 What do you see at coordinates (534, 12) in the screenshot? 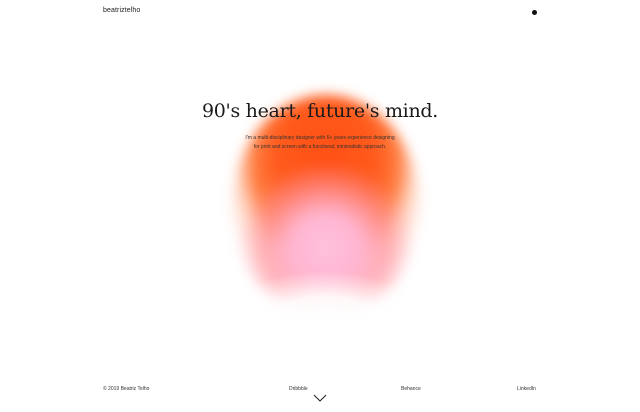
I see `menu-dot-icon` at bounding box center [534, 12].